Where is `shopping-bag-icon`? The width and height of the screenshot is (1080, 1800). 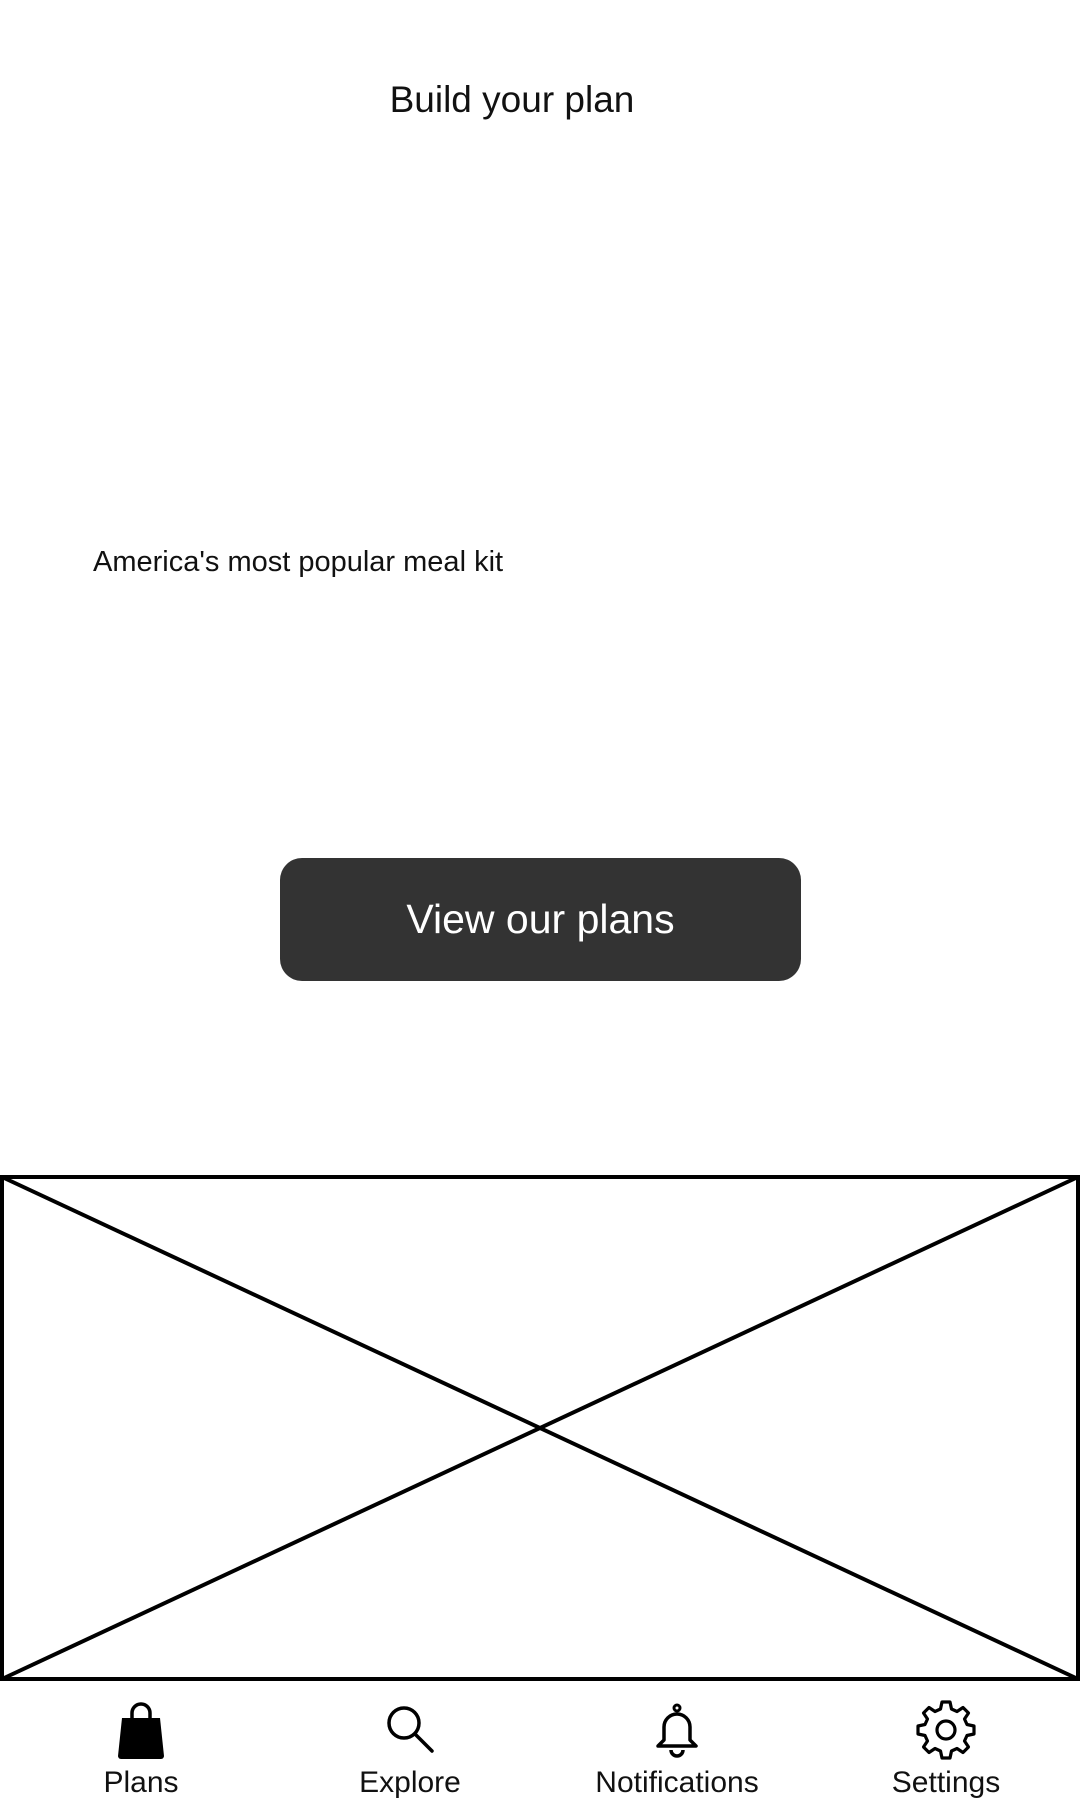 shopping-bag-icon is located at coordinates (141, 1730).